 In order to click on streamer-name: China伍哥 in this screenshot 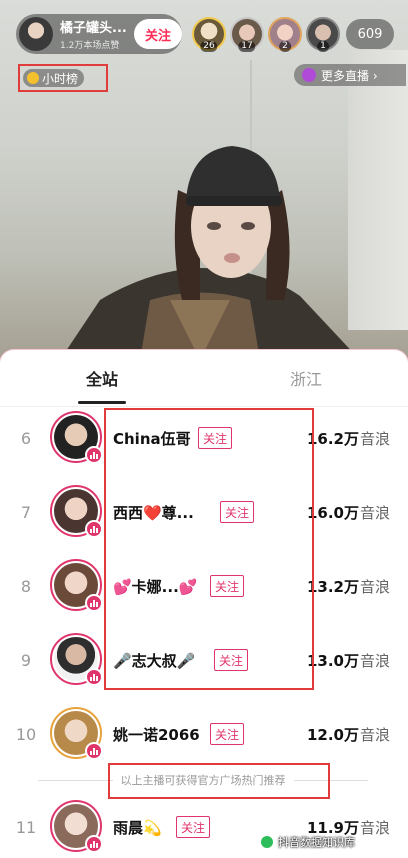, I will do `click(152, 438)`.